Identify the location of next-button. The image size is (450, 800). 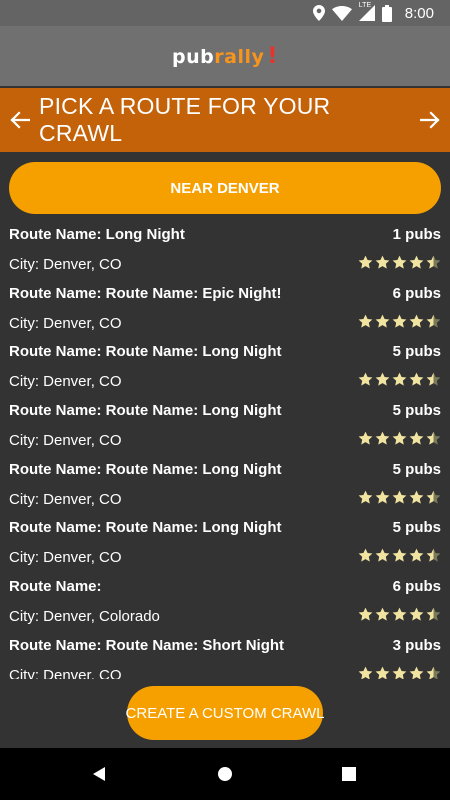
(430, 120).